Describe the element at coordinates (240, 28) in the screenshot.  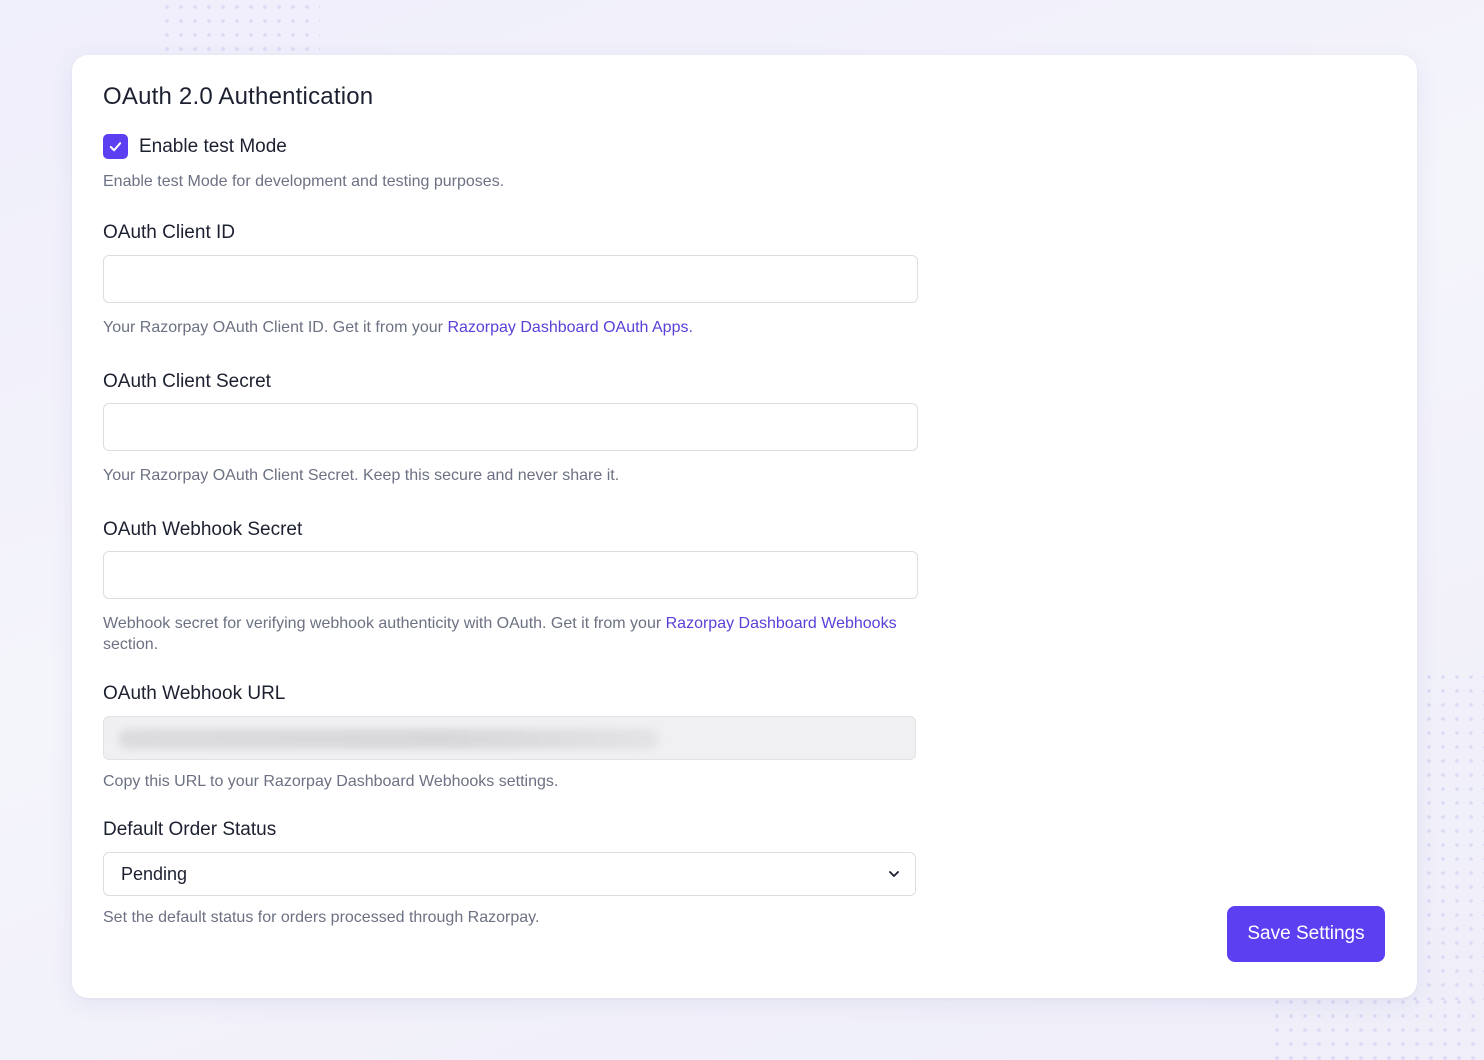
I see `decorative-dots-top-left` at that location.